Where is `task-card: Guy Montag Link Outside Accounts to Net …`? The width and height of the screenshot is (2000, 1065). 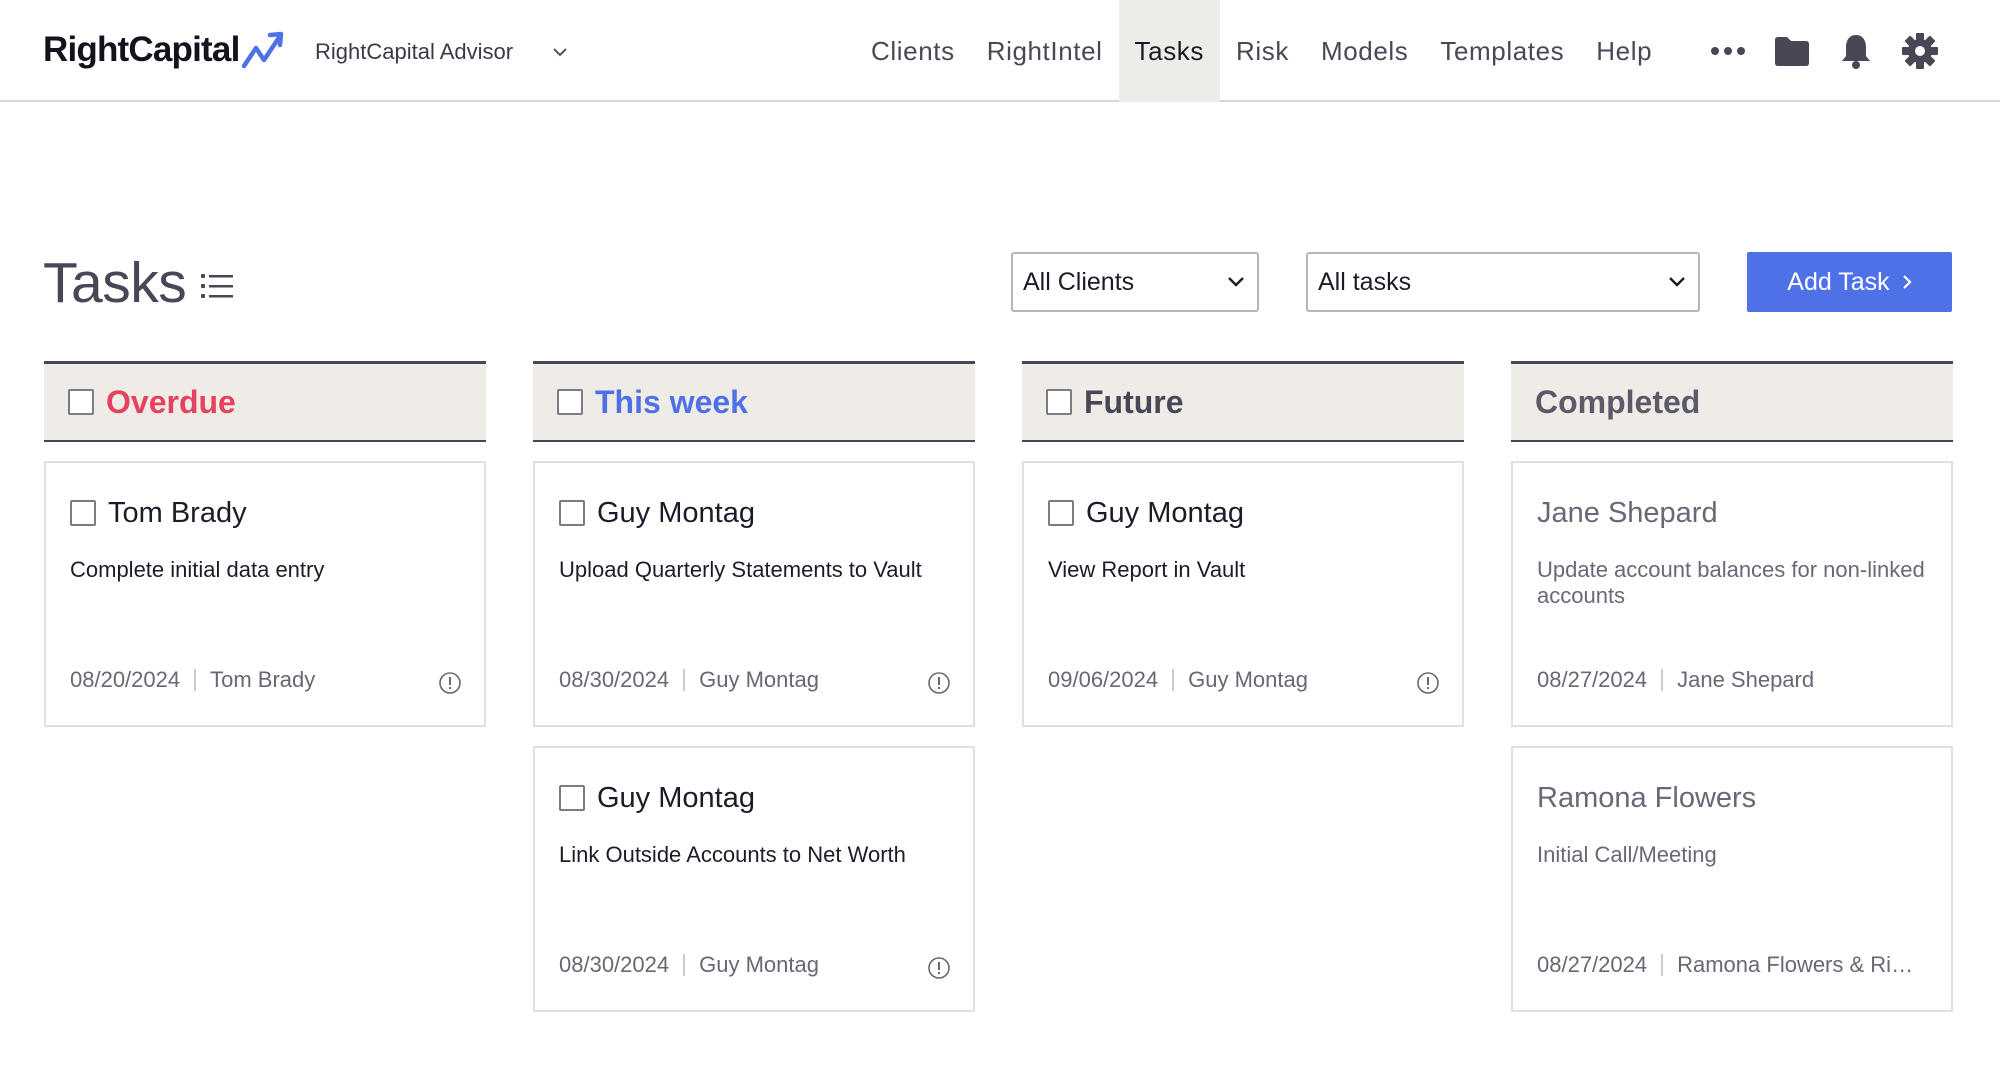 task-card: Guy Montag Link Outside Accounts to Net … is located at coordinates (754, 879).